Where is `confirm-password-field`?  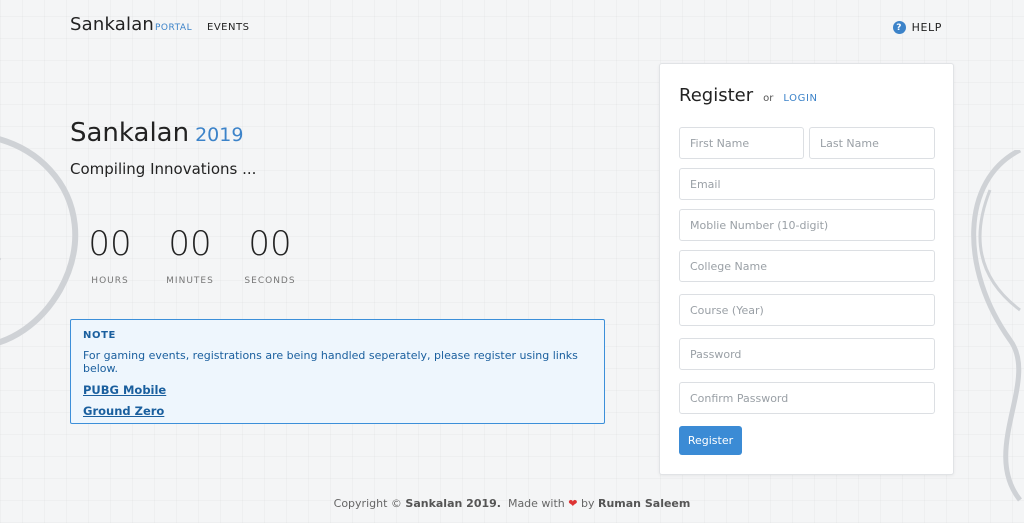
confirm-password-field is located at coordinates (807, 398).